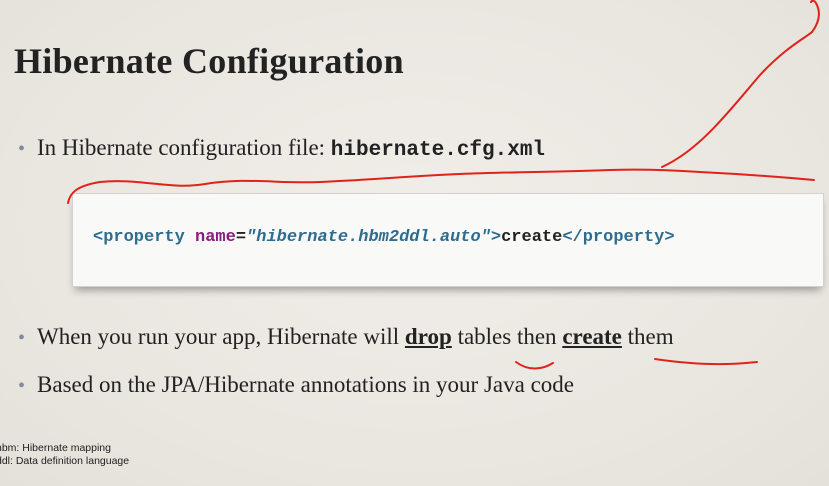 Image resolution: width=829 pixels, height=486 pixels. What do you see at coordinates (496, 237) in the screenshot?
I see `code-close-bracket: >` at bounding box center [496, 237].